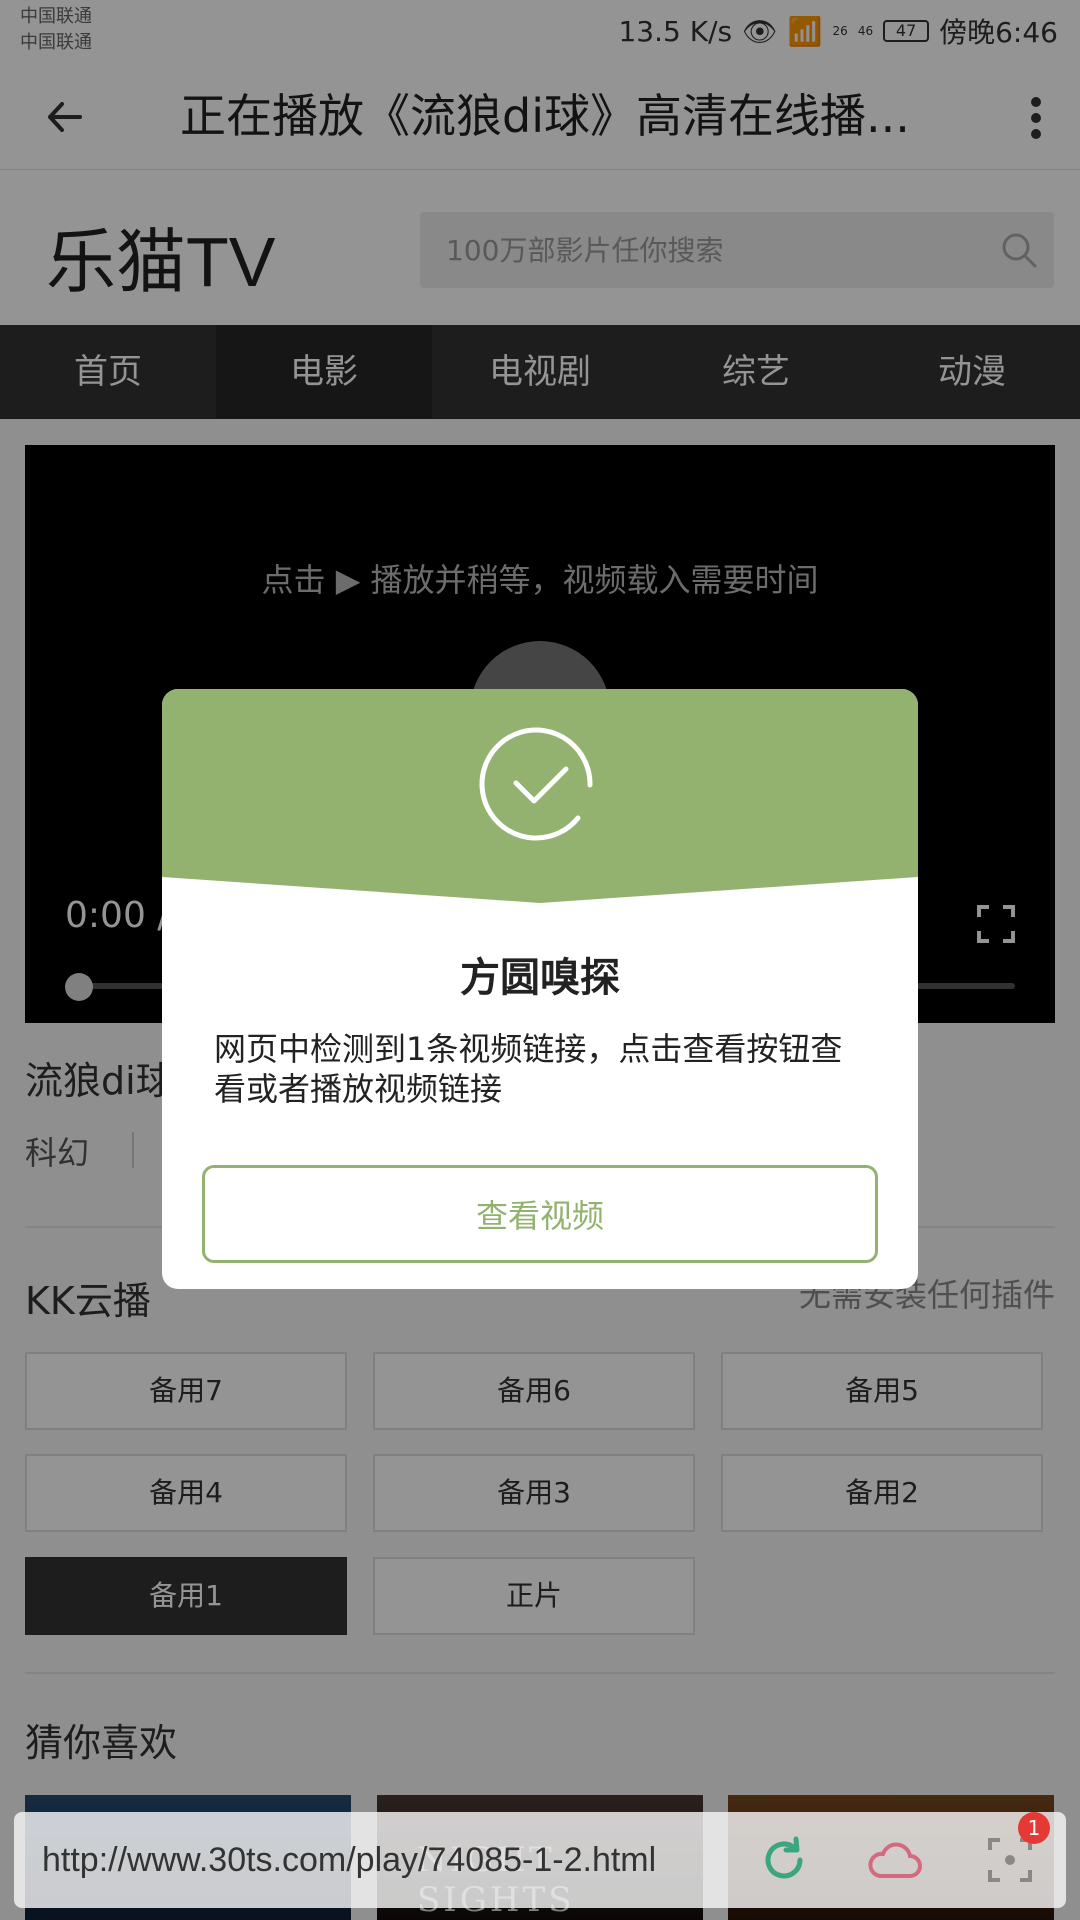  What do you see at coordinates (528, 1069) in the screenshot?
I see `dialog-message: 网页中检测到1条视频链接，点击查看按钮查看或者播放视频链接` at bounding box center [528, 1069].